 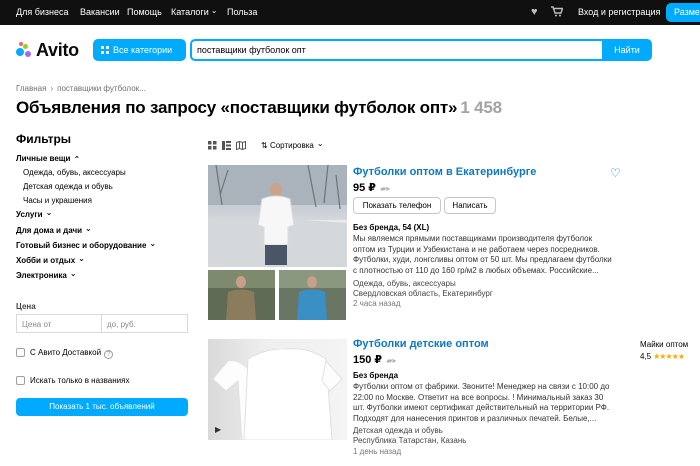 What do you see at coordinates (397, 205) in the screenshot?
I see `show-phone-button: Показать телефон` at bounding box center [397, 205].